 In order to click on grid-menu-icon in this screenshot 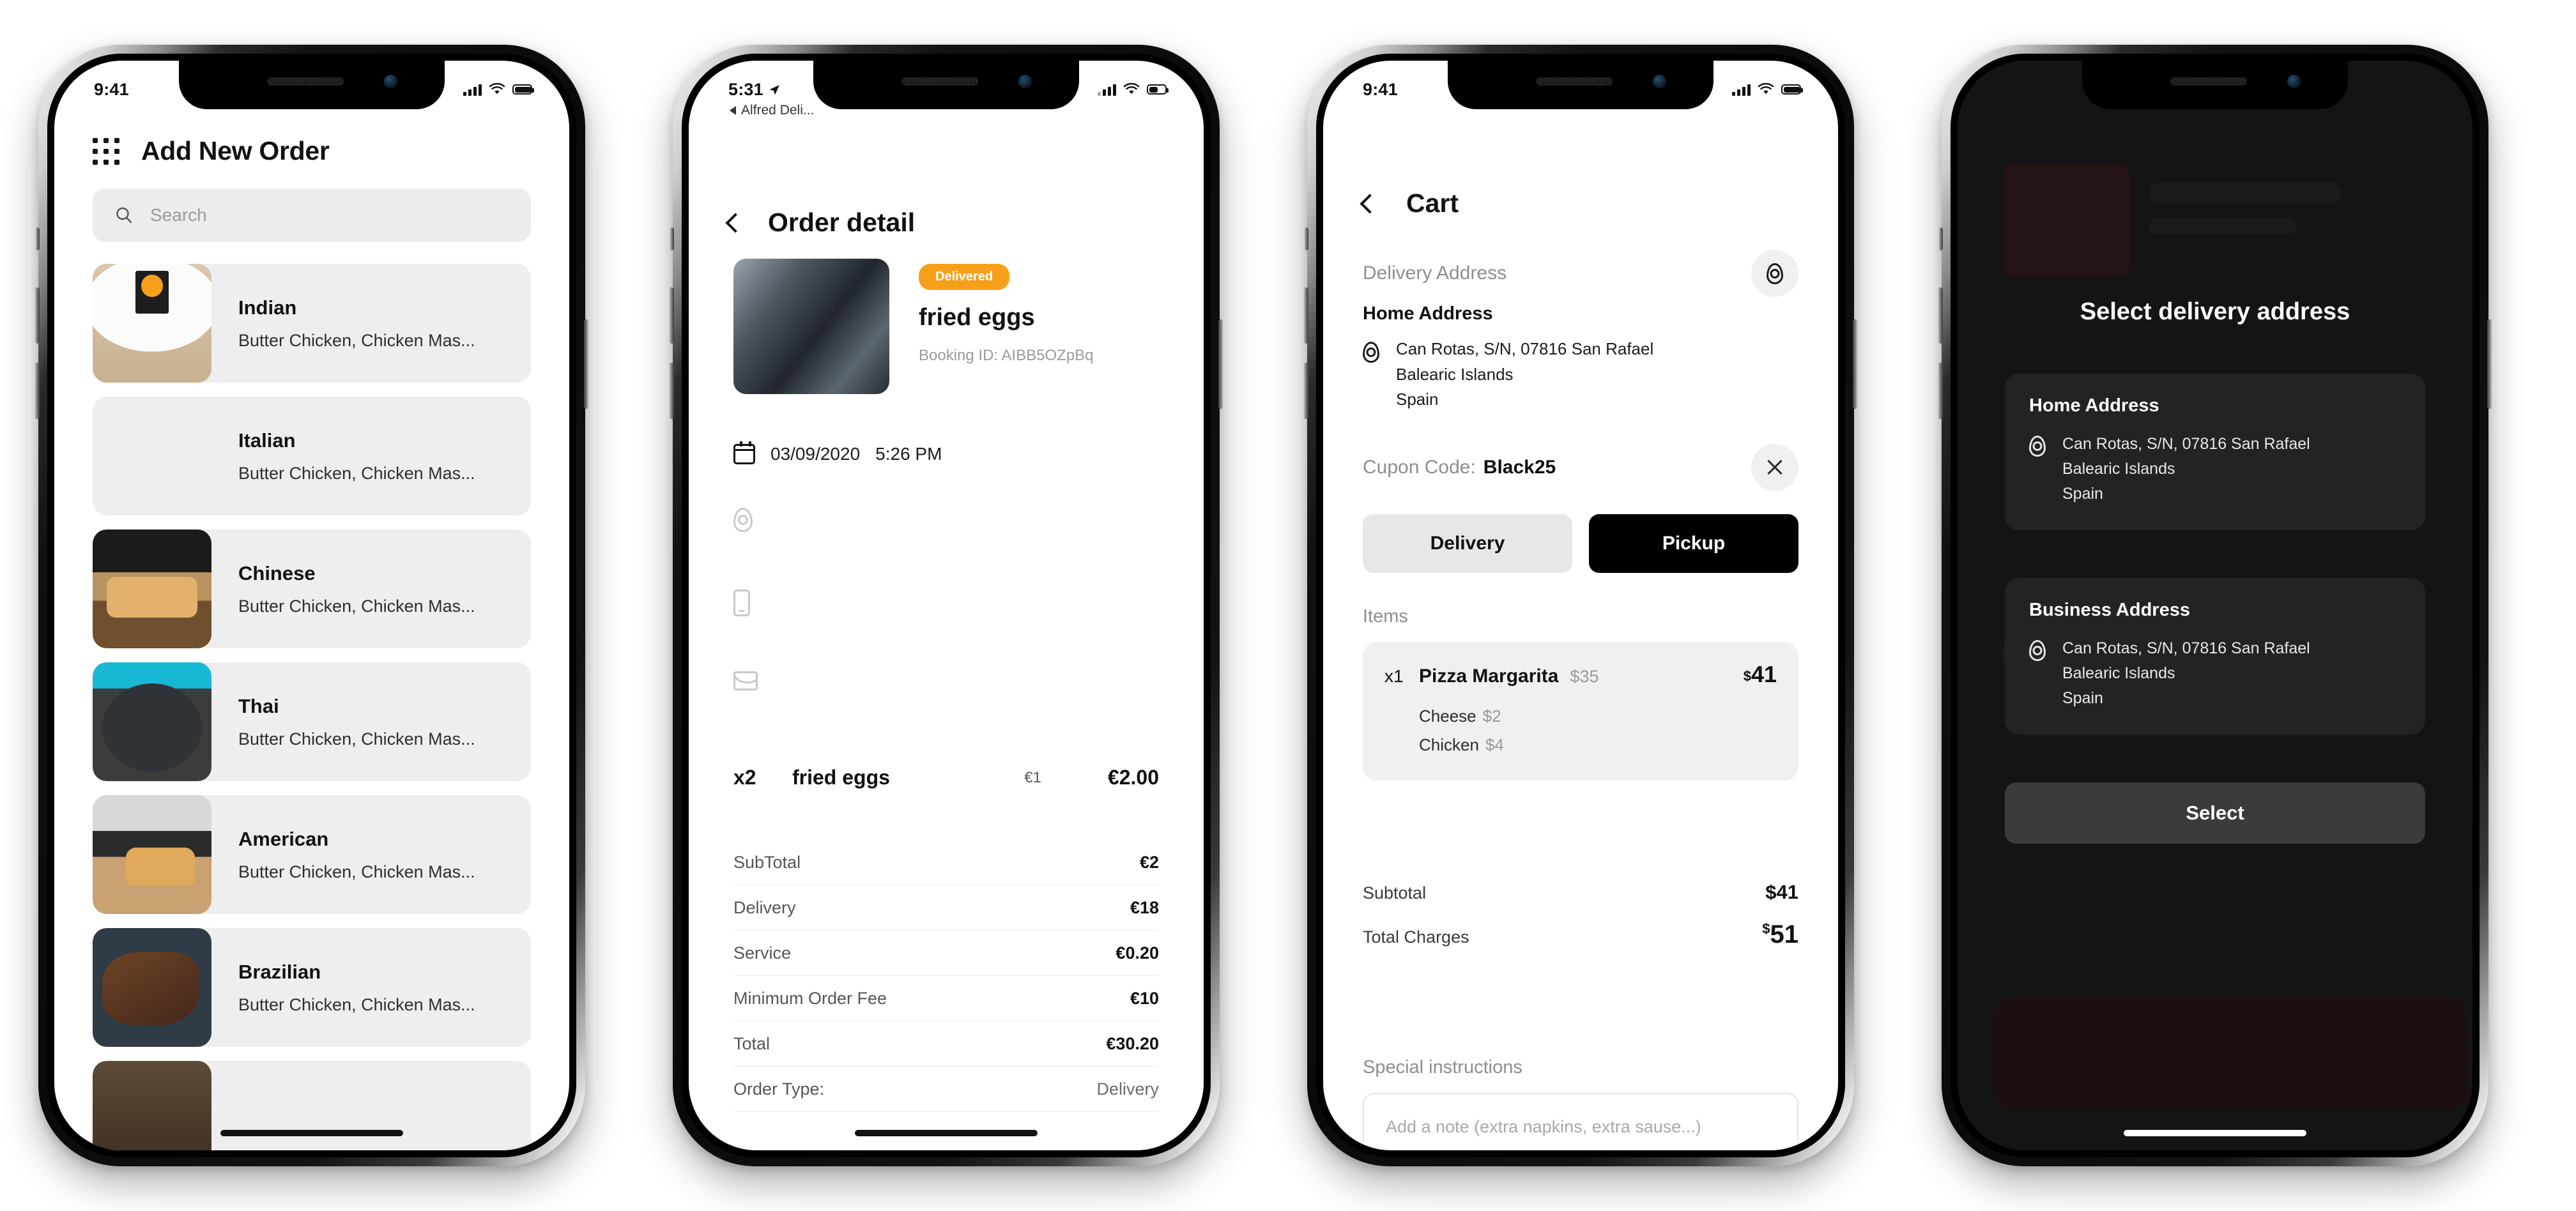, I will do `click(106, 151)`.